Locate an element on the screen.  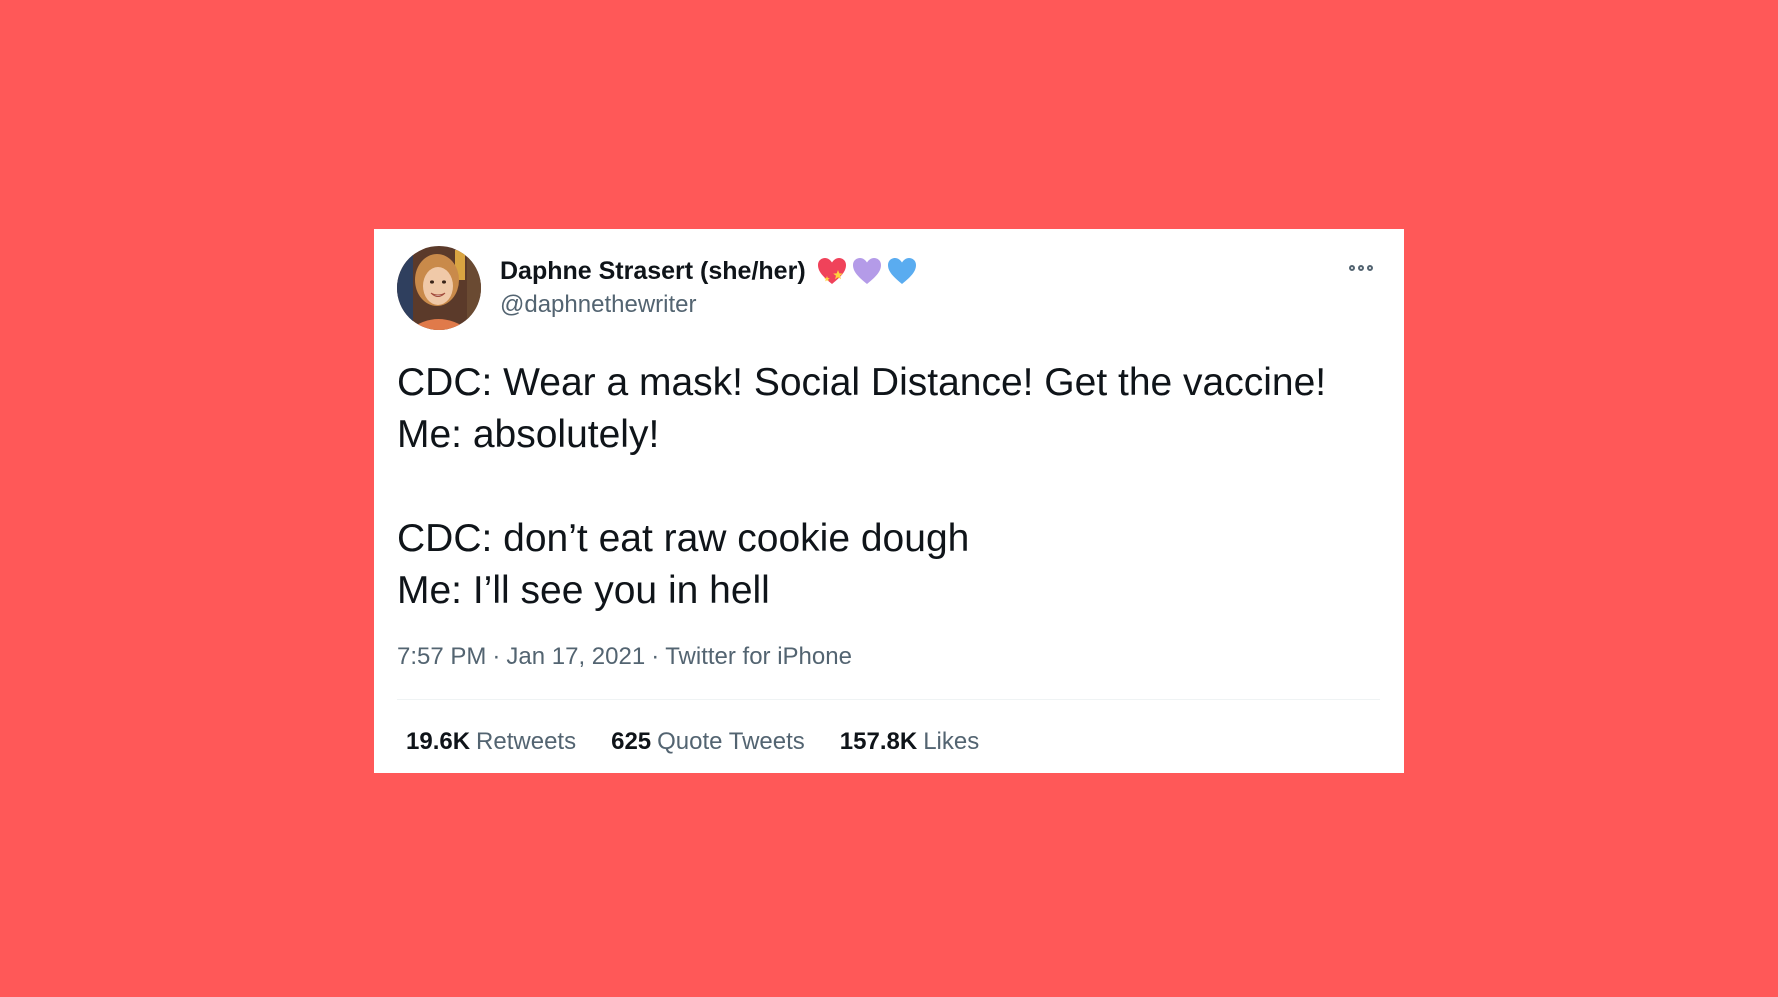
tweet-metadata: 7:57 PM · Jan 17, 2021 · Twitter for iPhone is located at coordinates (624, 657).